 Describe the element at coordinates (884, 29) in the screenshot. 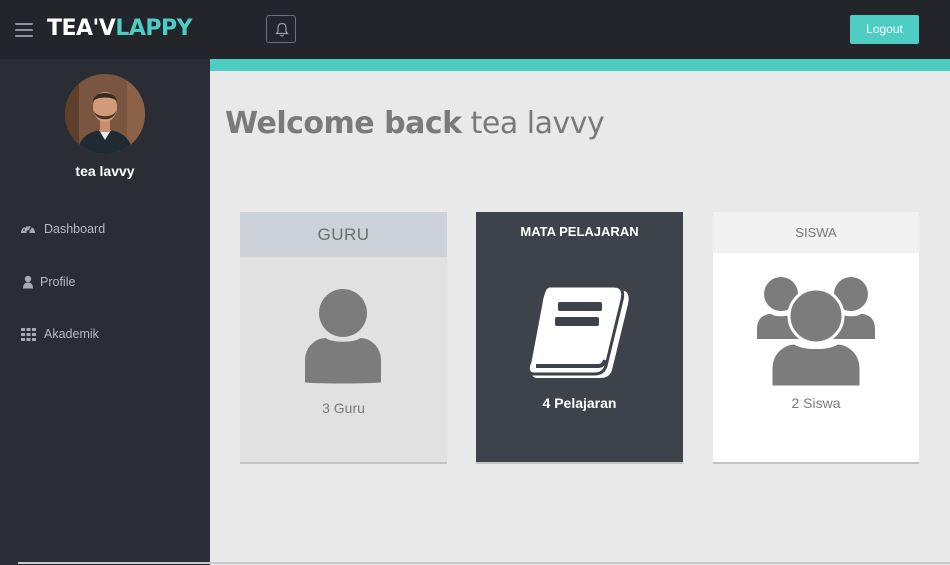

I see `logout-button: Logout` at that location.